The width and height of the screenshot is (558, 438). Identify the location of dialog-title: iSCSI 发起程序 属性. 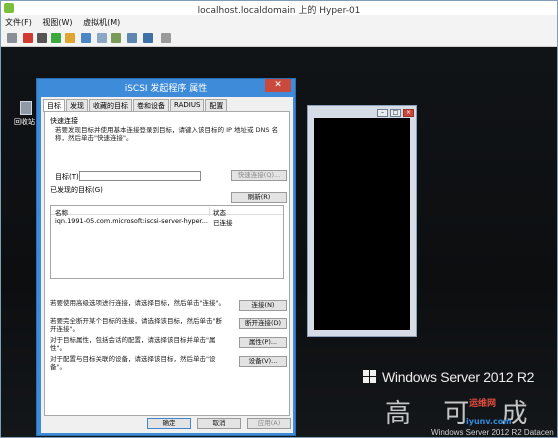
(166, 89).